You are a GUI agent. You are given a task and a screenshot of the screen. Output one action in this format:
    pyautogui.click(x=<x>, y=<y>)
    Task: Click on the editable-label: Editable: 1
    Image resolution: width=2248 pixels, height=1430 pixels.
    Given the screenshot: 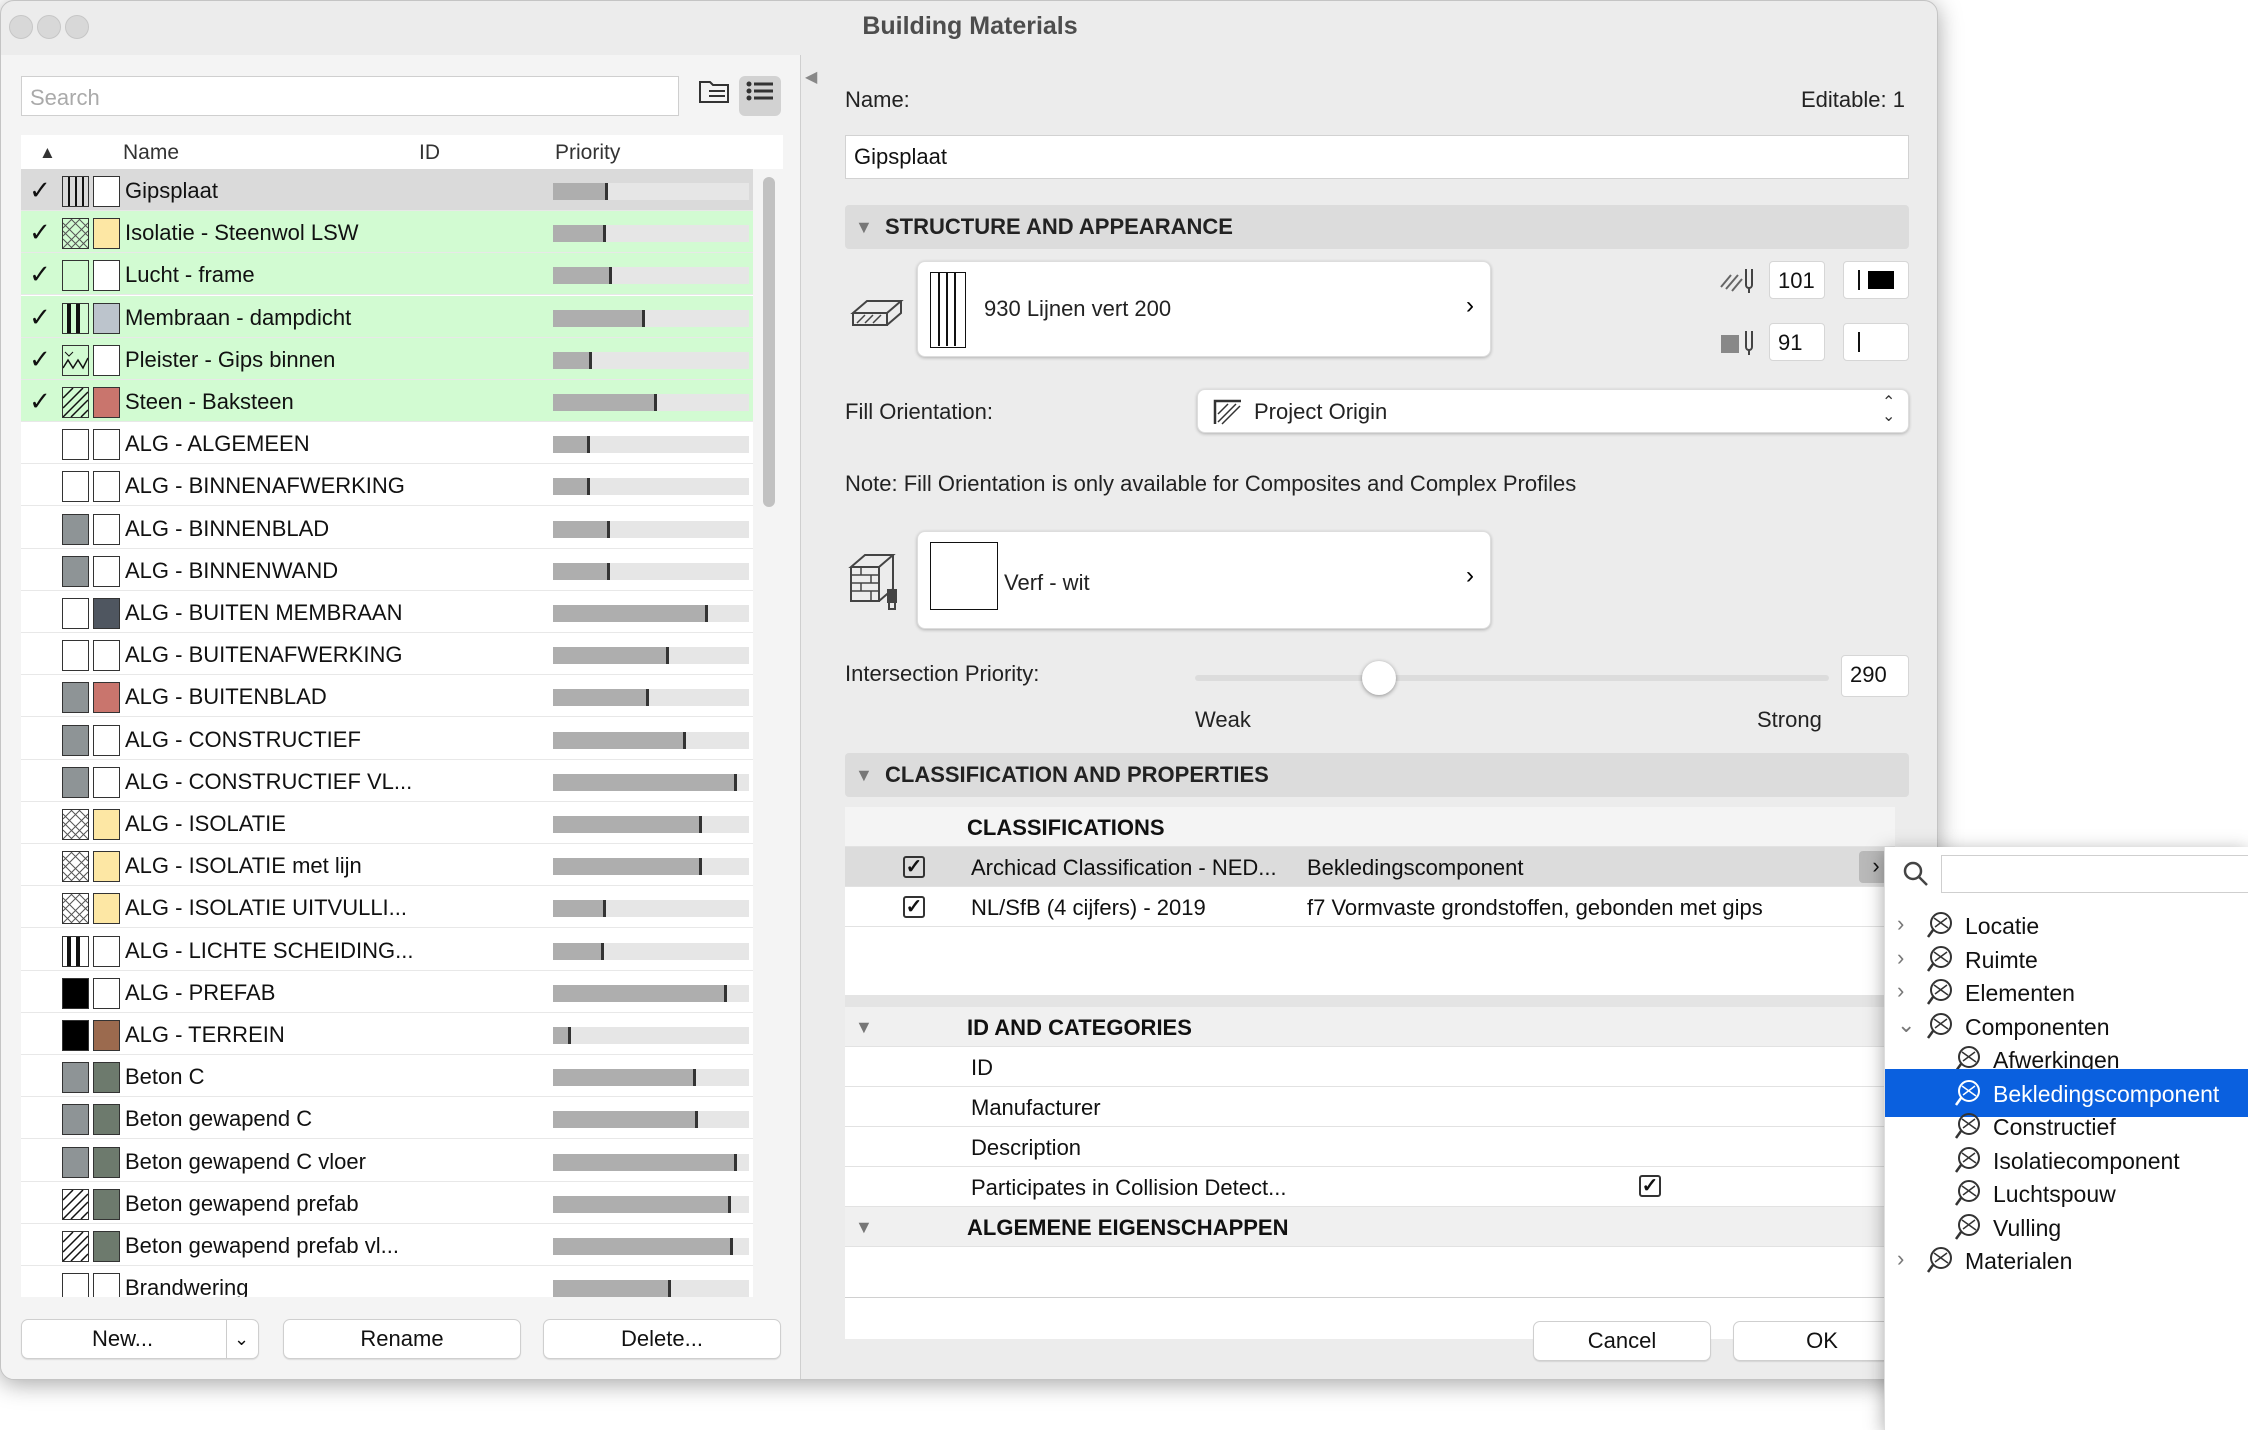 What is the action you would take?
    pyautogui.click(x=1853, y=99)
    